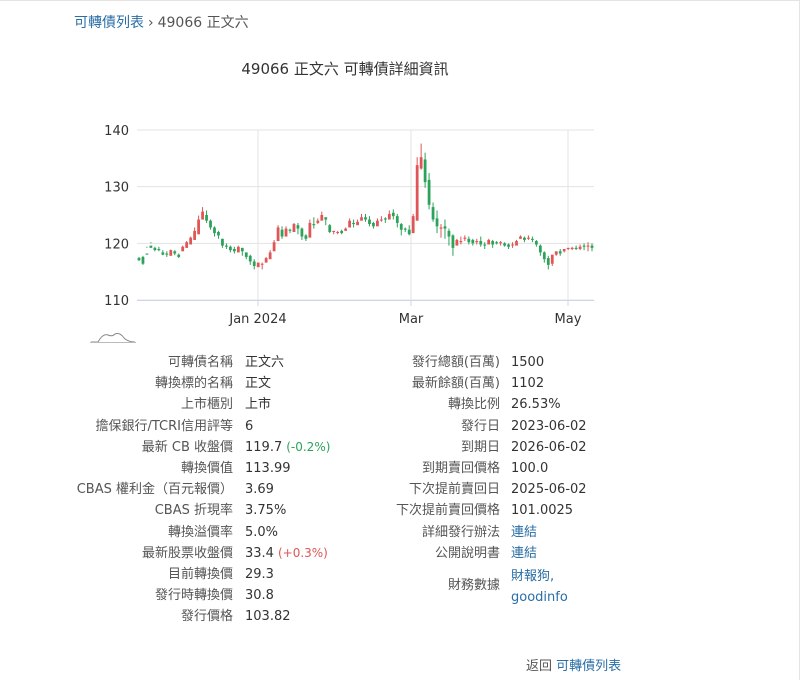  I want to click on detail-row: 發行價格 103.82, so click(200, 616).